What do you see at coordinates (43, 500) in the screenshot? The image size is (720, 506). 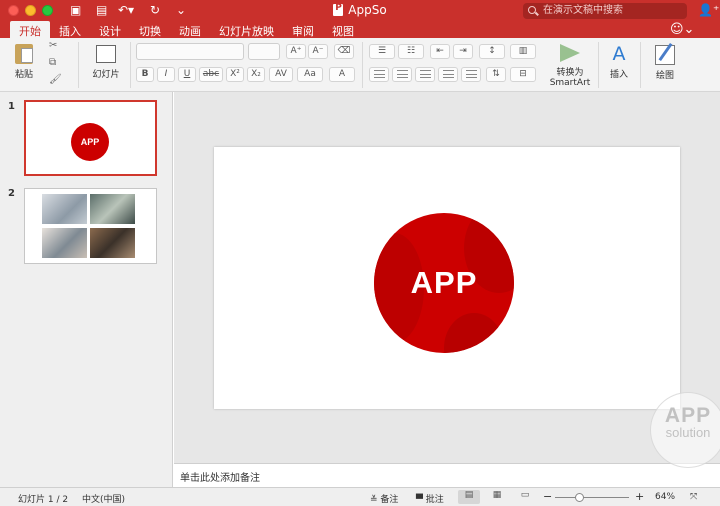 I see `slide-counter: 幻灯片 1 / 2` at bounding box center [43, 500].